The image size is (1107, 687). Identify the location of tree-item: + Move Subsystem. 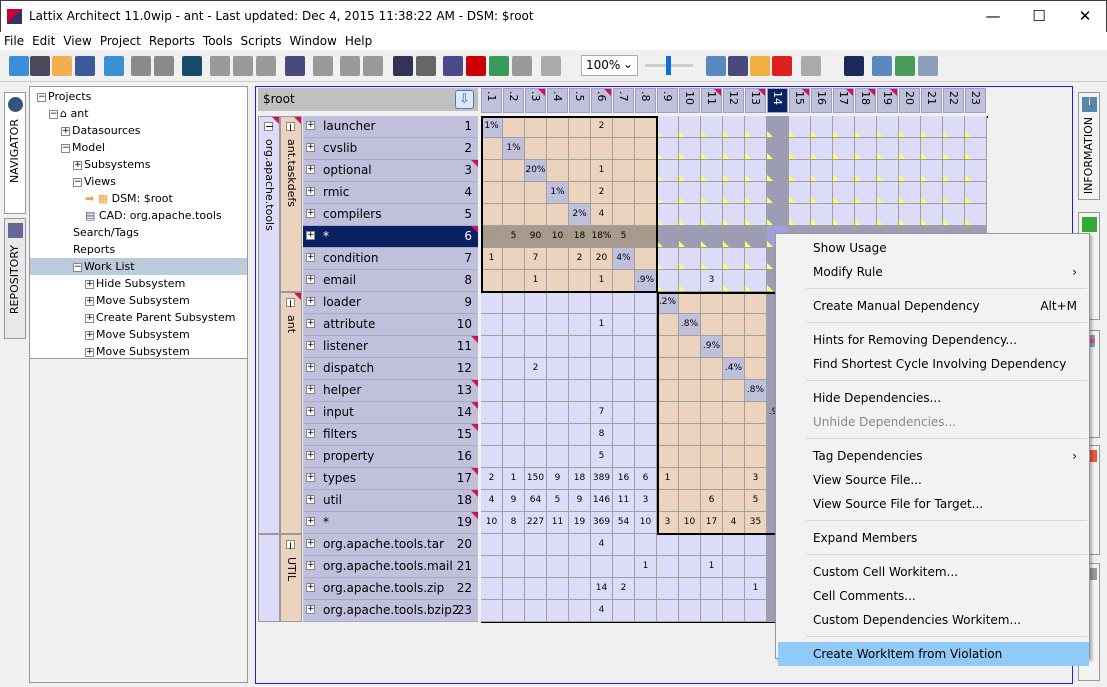
(137, 334).